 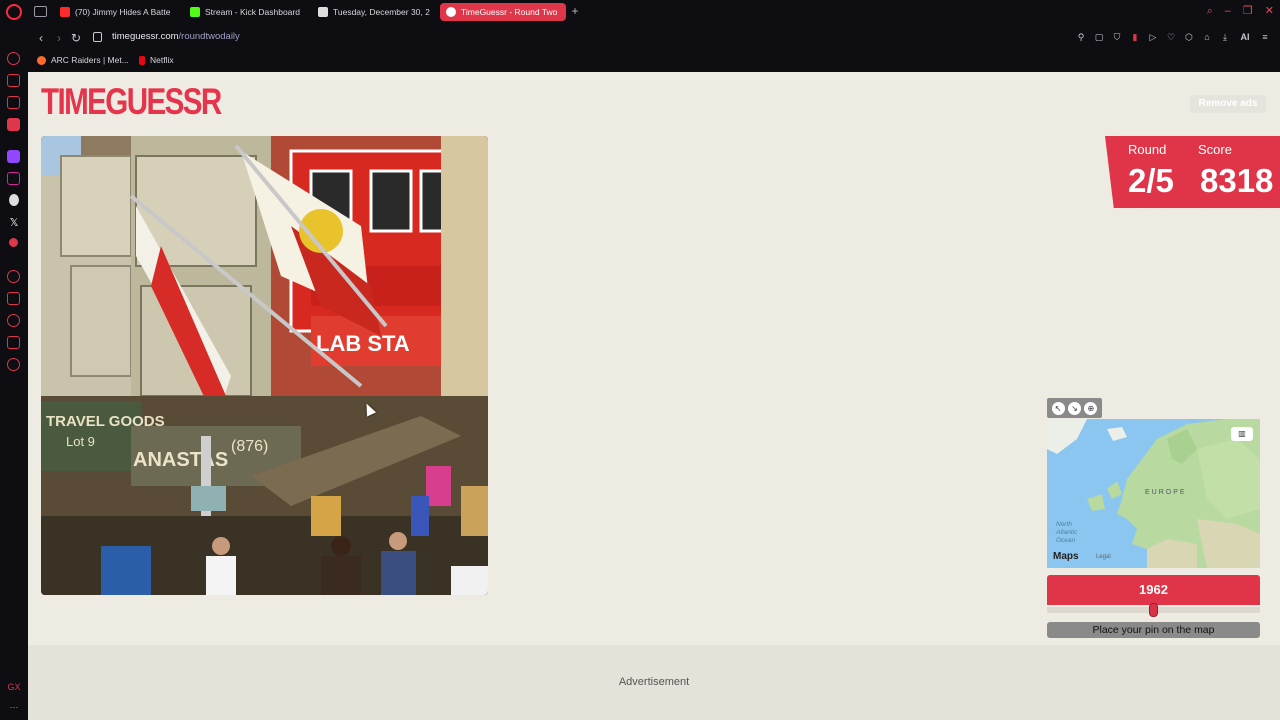 I want to click on play-icon: ▷, so click(x=1153, y=37).